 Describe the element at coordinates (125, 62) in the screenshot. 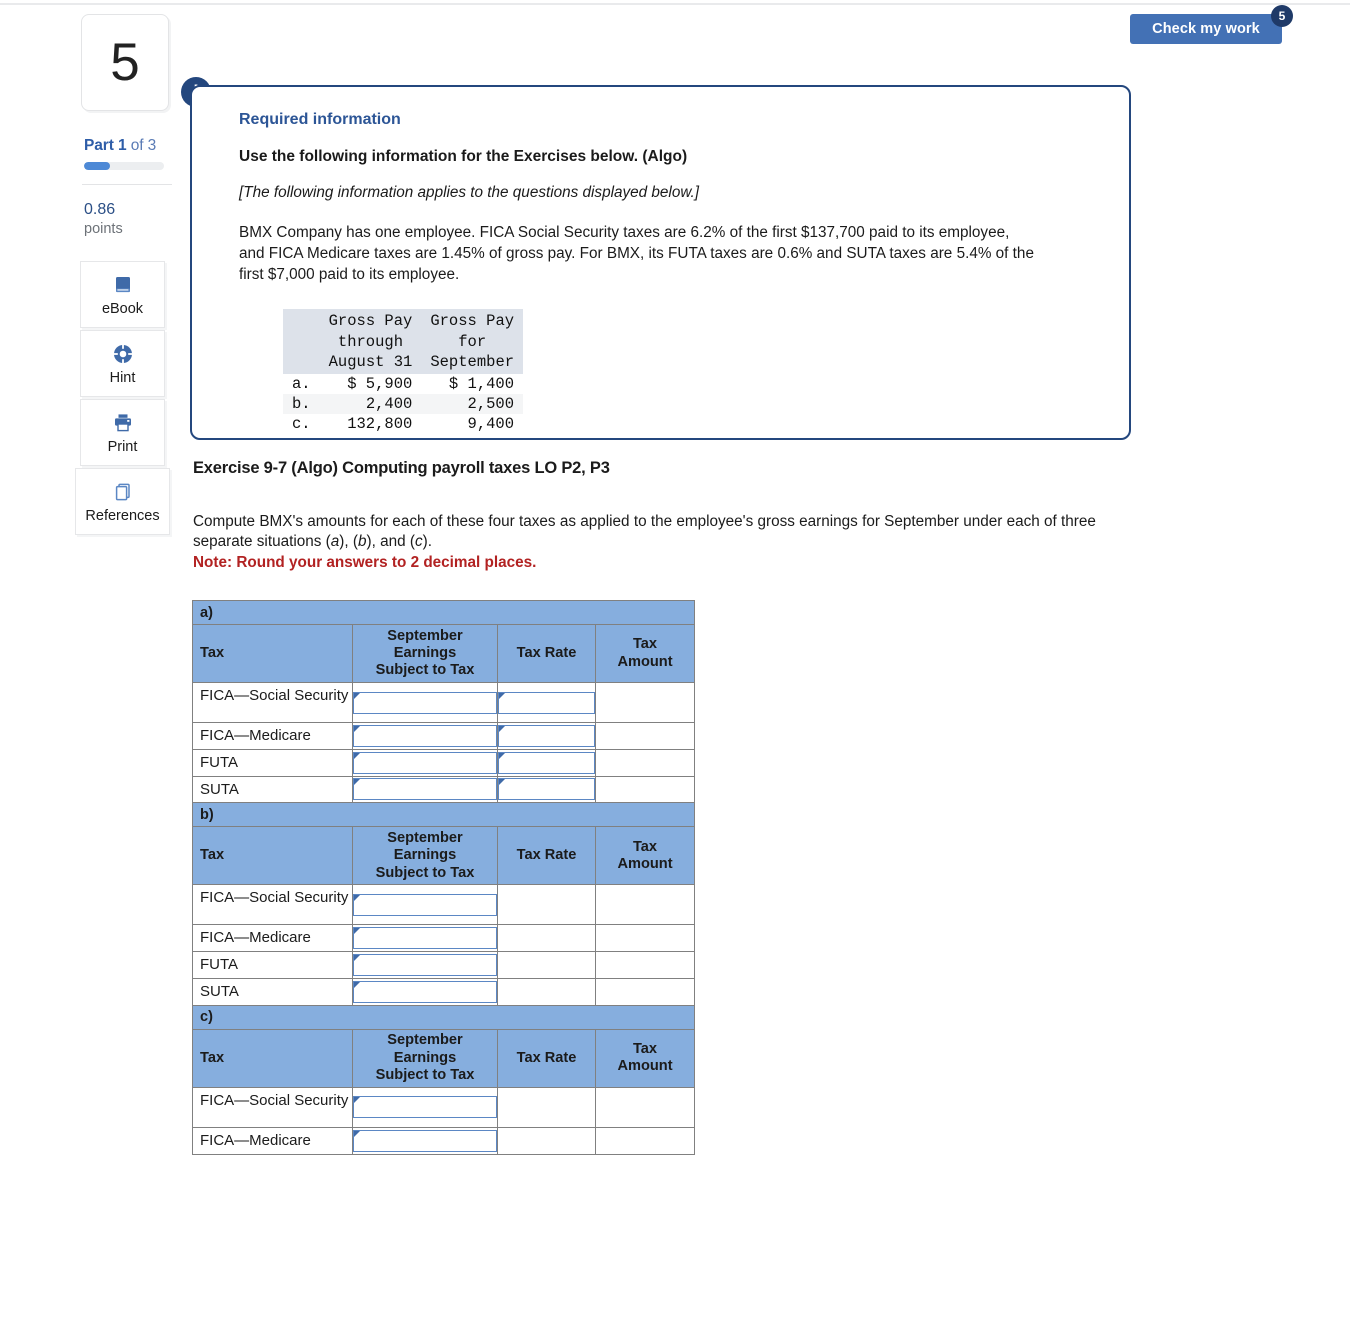

I see `question-number-box: 5` at that location.